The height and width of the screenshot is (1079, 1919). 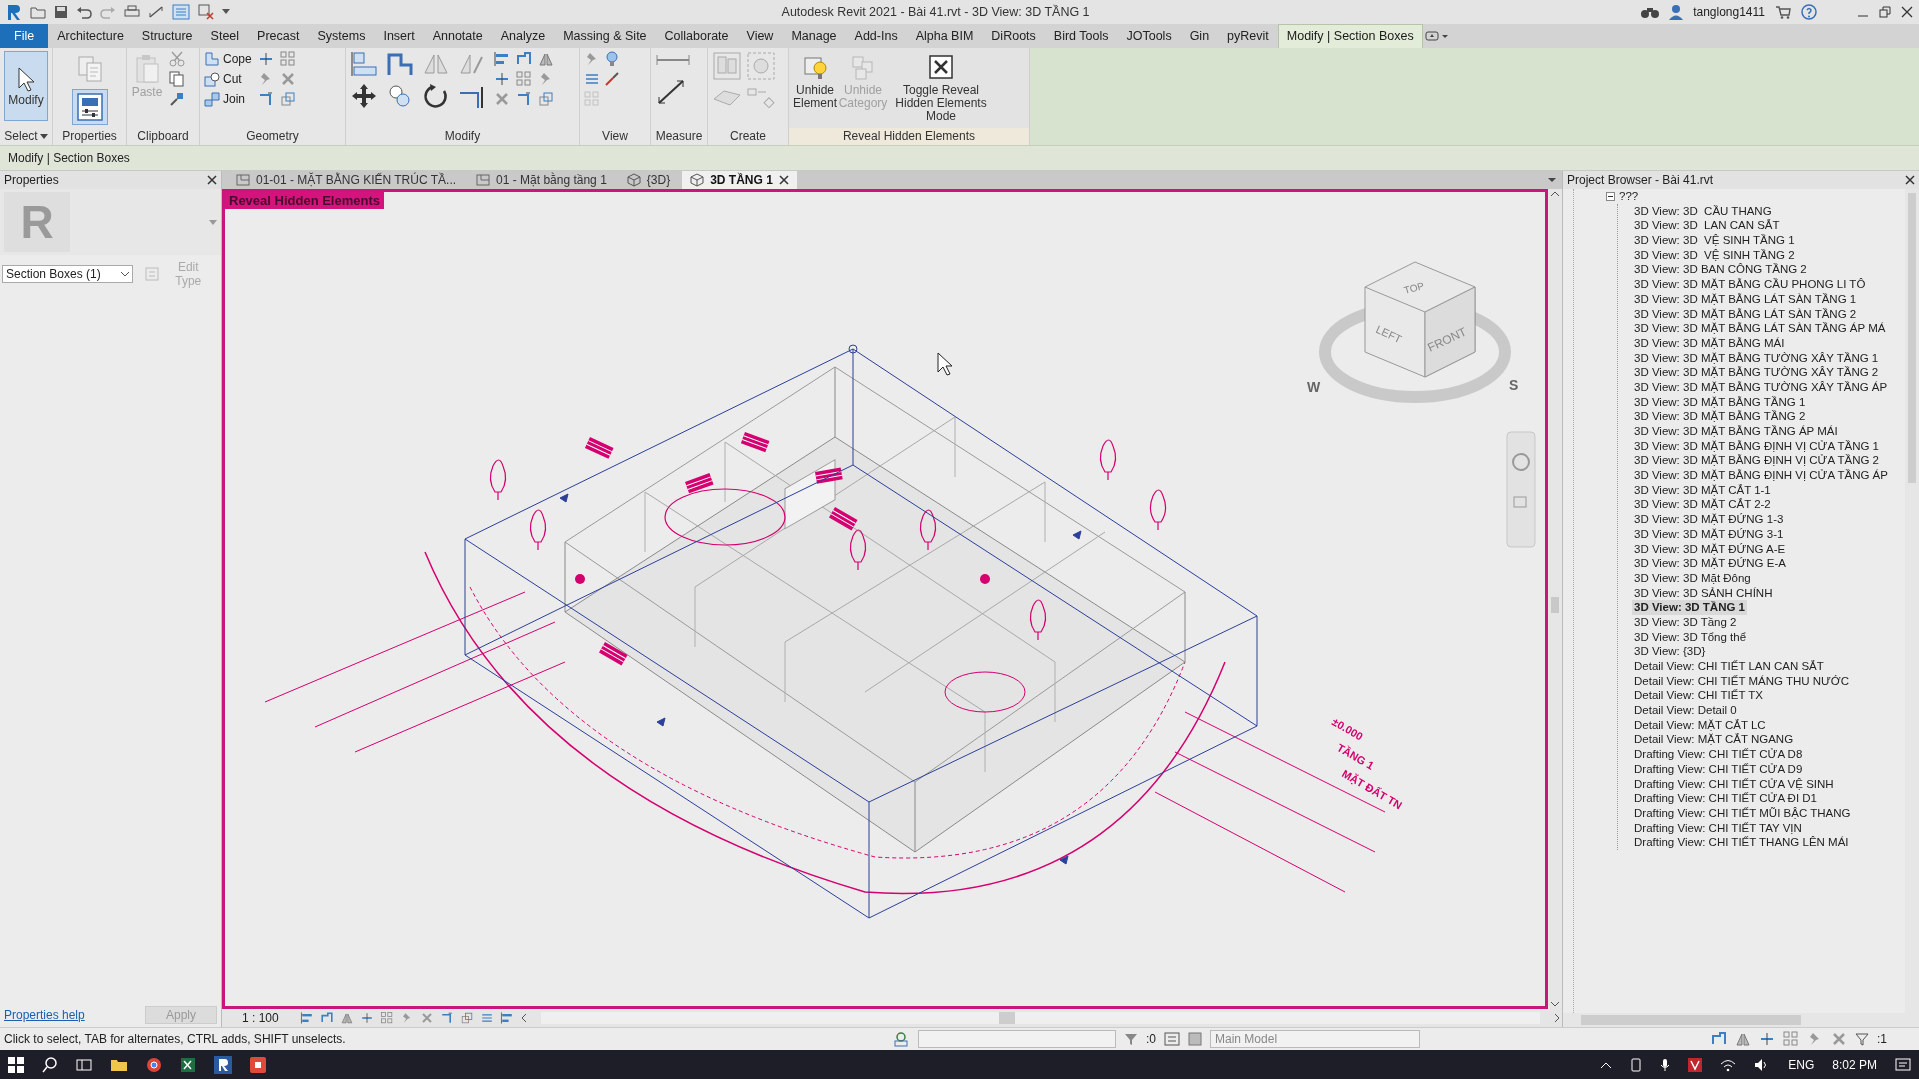 What do you see at coordinates (1736, 431) in the screenshot?
I see `tree-item: 3D View: 3D MẶT BẰNG TẦNG ÁP MÁI` at bounding box center [1736, 431].